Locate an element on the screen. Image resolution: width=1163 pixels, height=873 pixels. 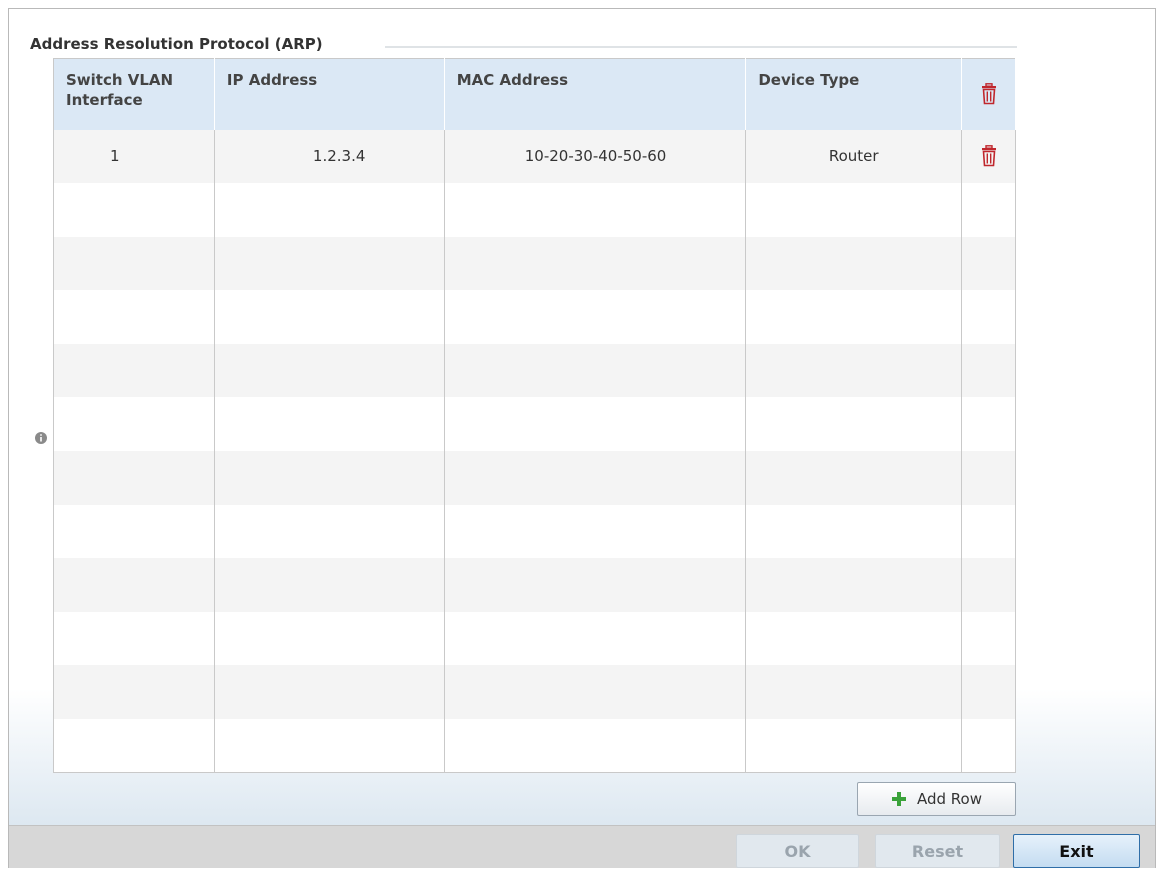
exit-button: Exit is located at coordinates (1076, 851).